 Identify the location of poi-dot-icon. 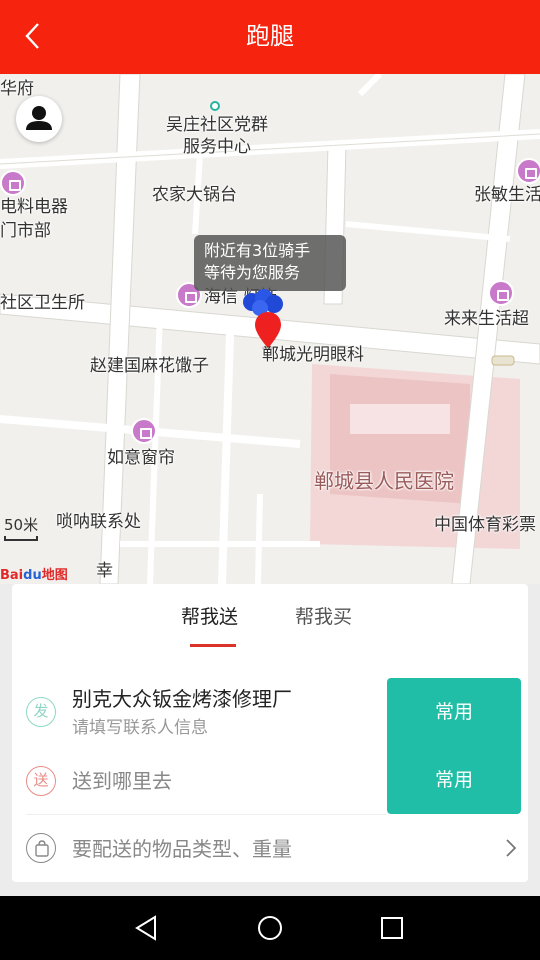
(215, 106).